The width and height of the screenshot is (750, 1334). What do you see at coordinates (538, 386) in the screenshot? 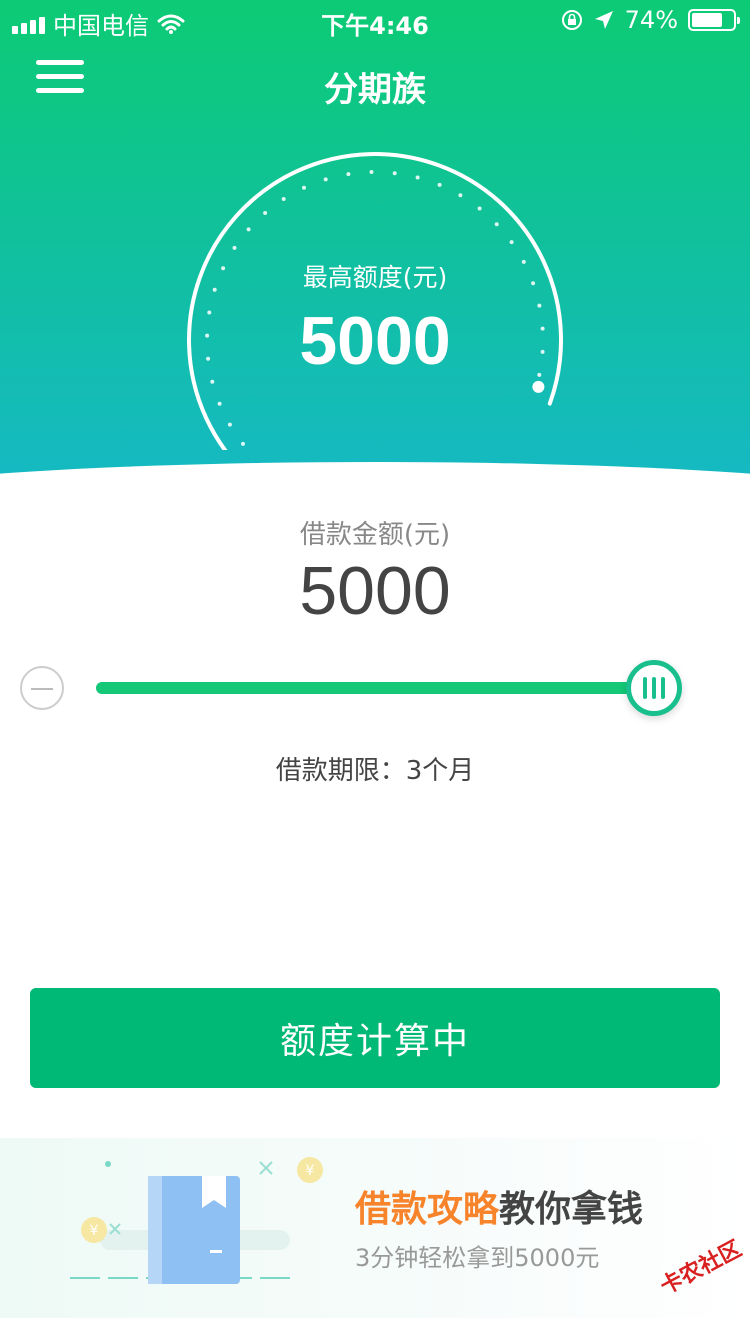
I see `gauge-indicator` at bounding box center [538, 386].